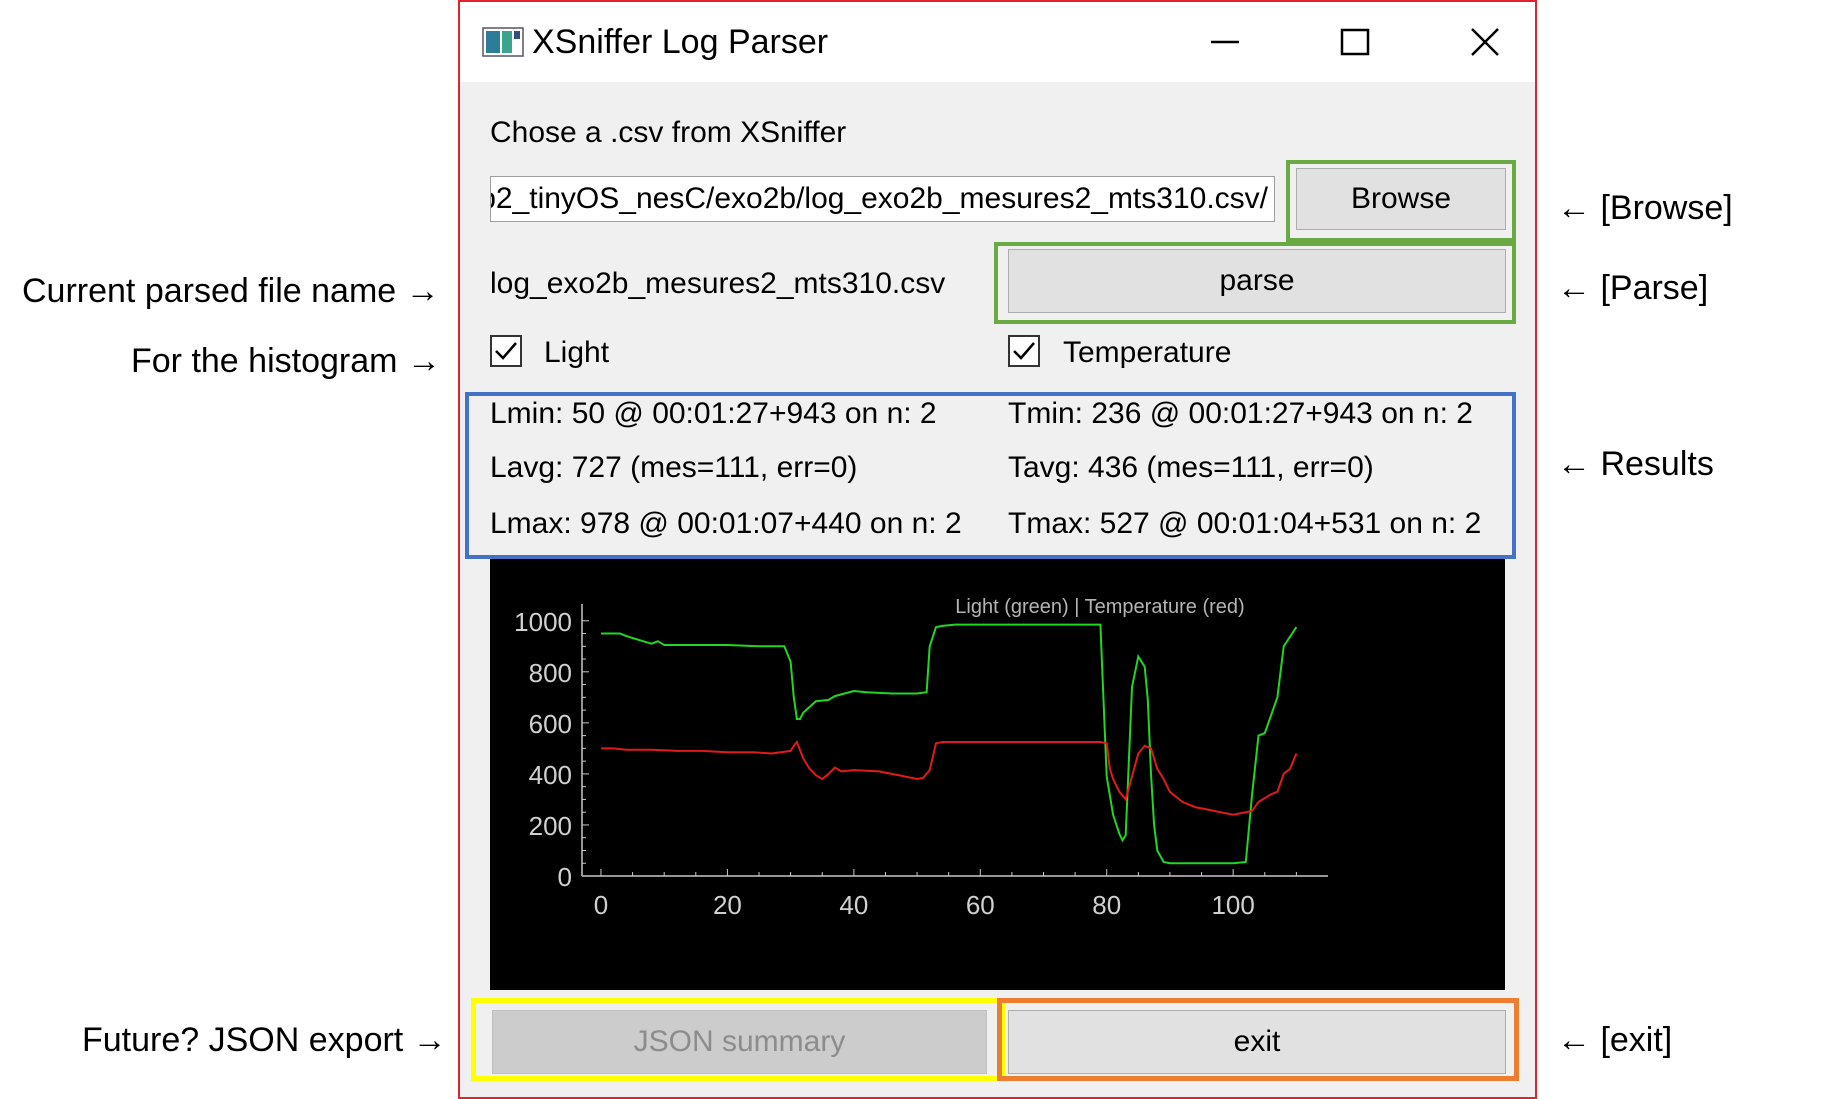 This screenshot has width=1836, height=1099. What do you see at coordinates (1257, 1042) in the screenshot?
I see `exit-button: exit` at bounding box center [1257, 1042].